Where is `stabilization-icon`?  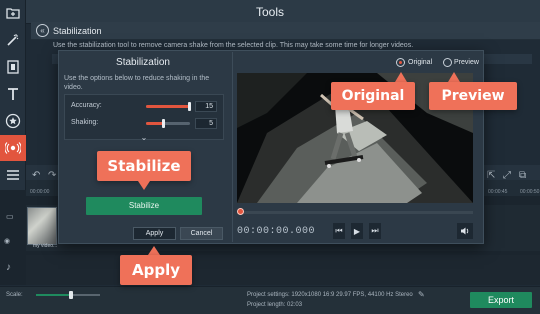 stabilization-icon is located at coordinates (13, 148).